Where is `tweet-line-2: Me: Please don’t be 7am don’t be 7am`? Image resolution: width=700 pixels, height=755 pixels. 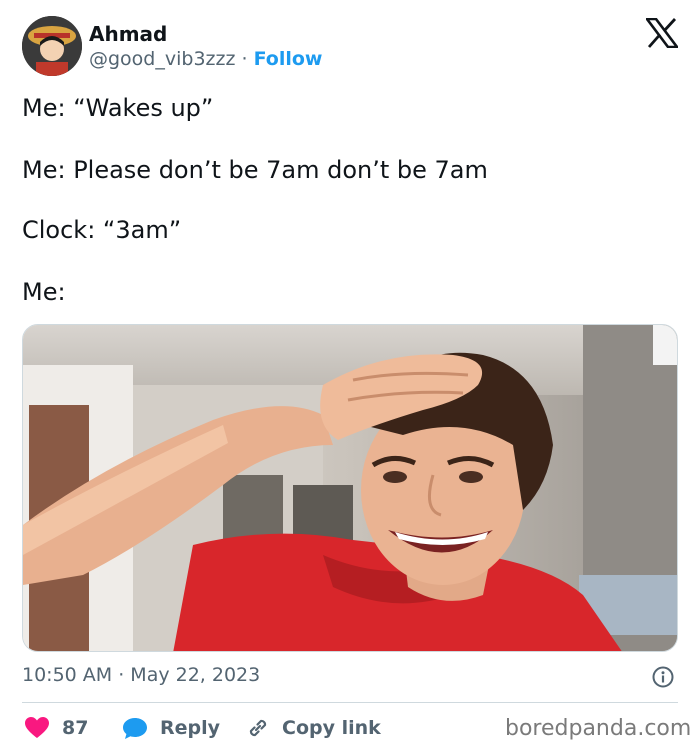 tweet-line-2: Me: Please don’t be 7am don’t be 7am is located at coordinates (255, 170).